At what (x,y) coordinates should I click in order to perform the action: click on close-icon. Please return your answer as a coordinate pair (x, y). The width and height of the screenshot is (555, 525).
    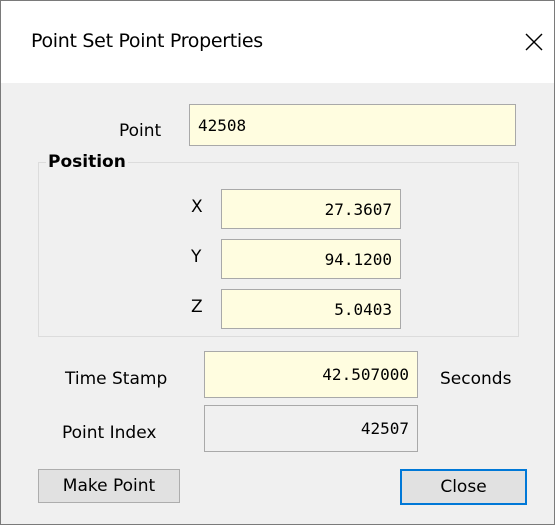
    Looking at the image, I should click on (534, 42).